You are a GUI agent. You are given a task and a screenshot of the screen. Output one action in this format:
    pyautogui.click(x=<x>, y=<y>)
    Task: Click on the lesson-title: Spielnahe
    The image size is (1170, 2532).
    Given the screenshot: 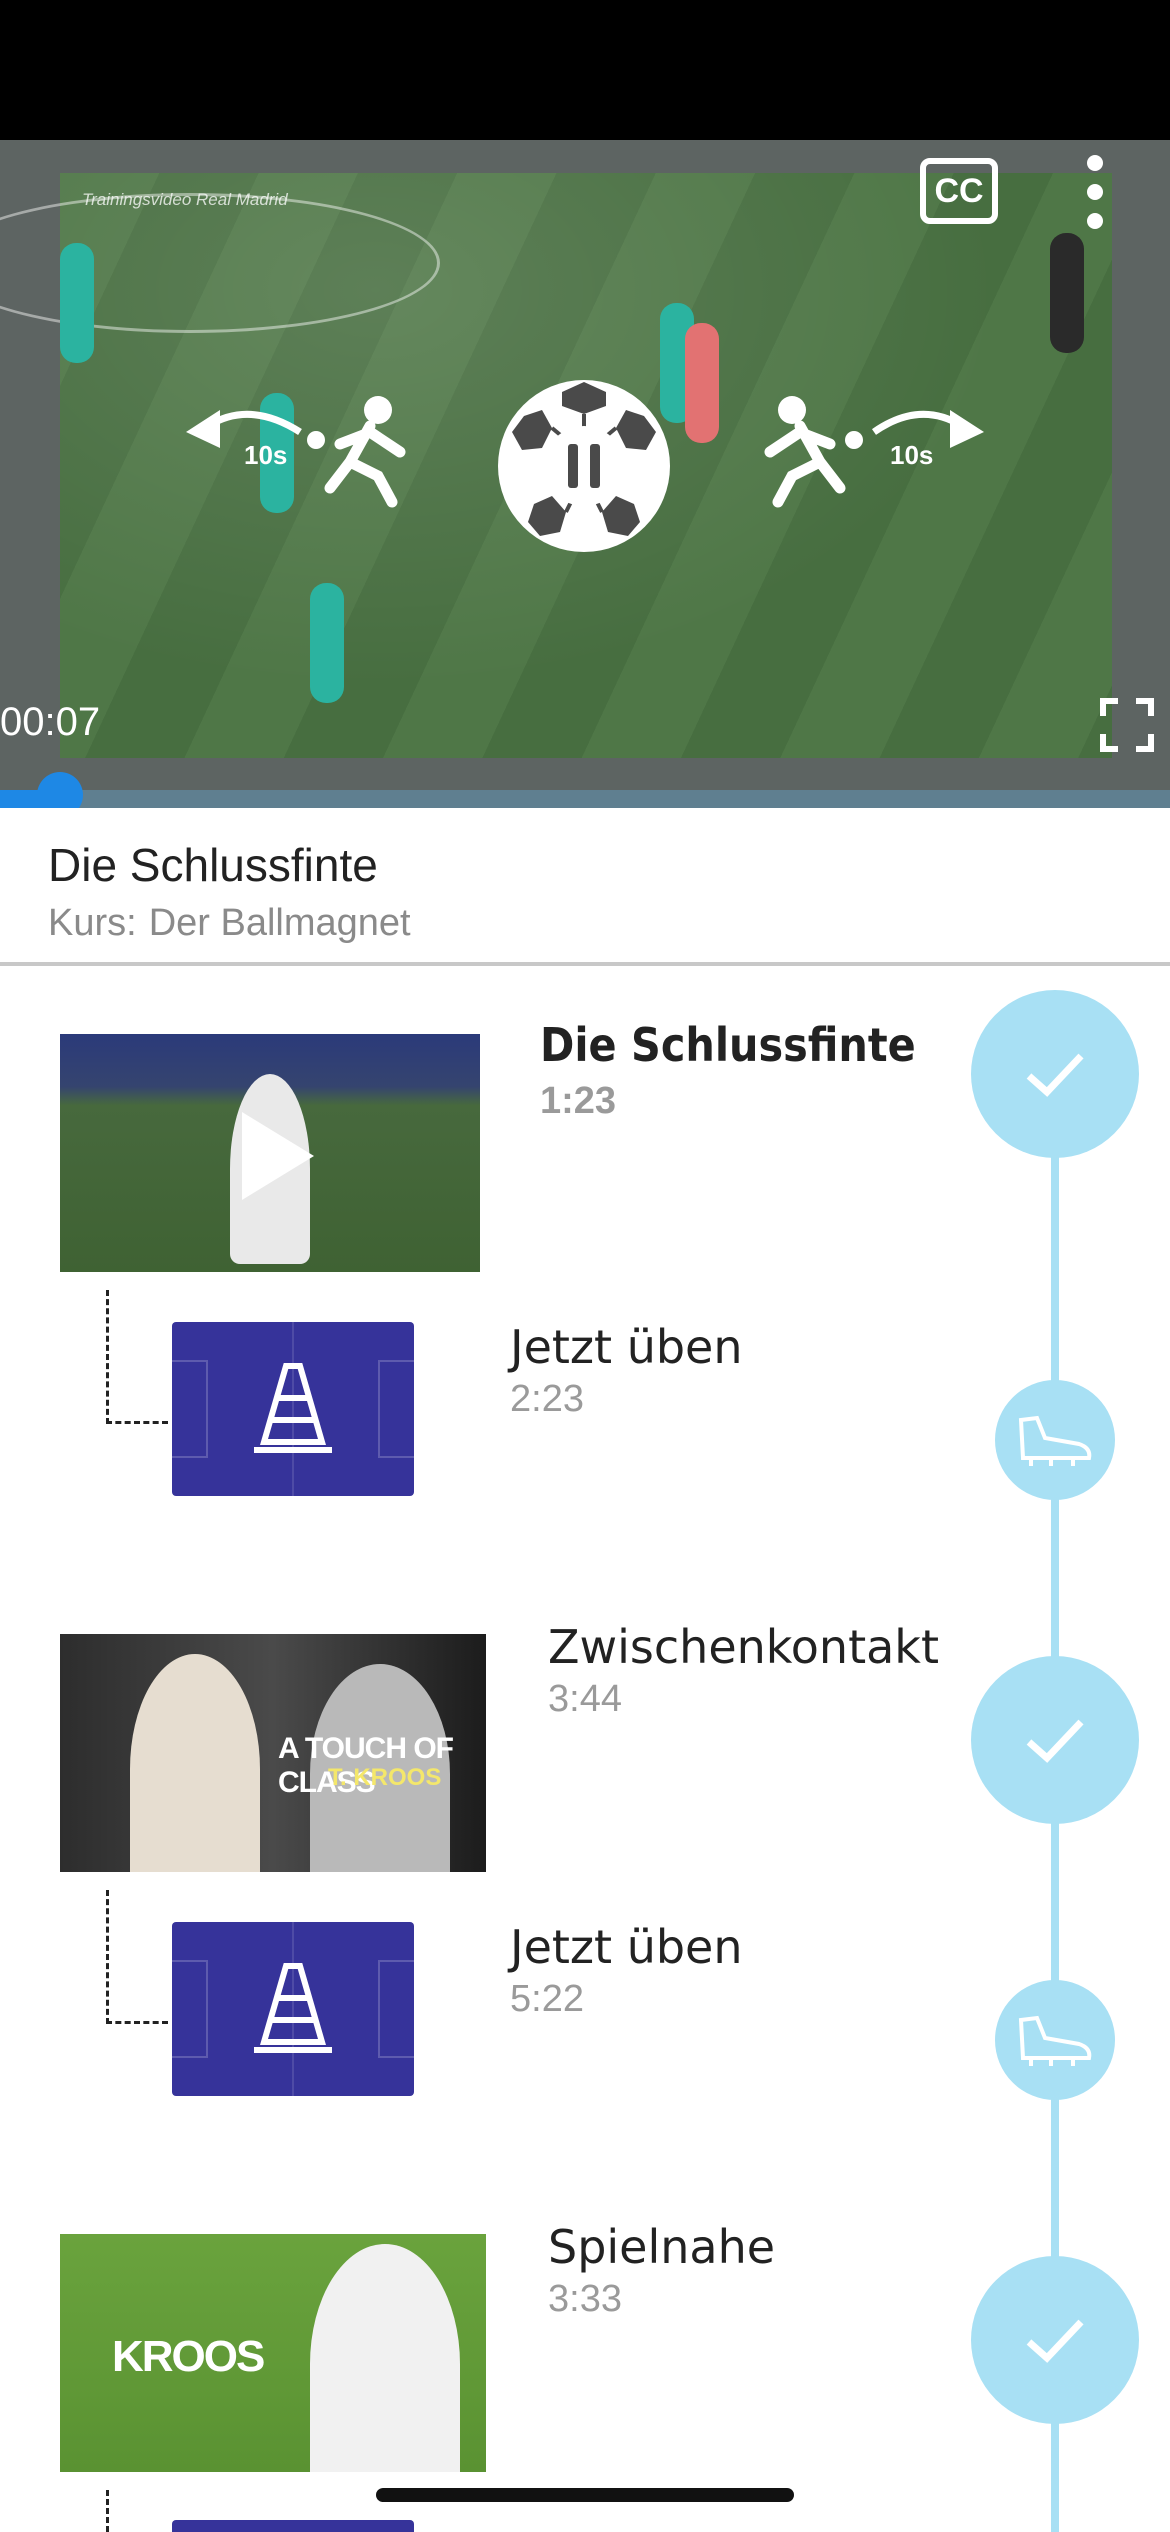 What is the action you would take?
    pyautogui.click(x=661, y=2247)
    